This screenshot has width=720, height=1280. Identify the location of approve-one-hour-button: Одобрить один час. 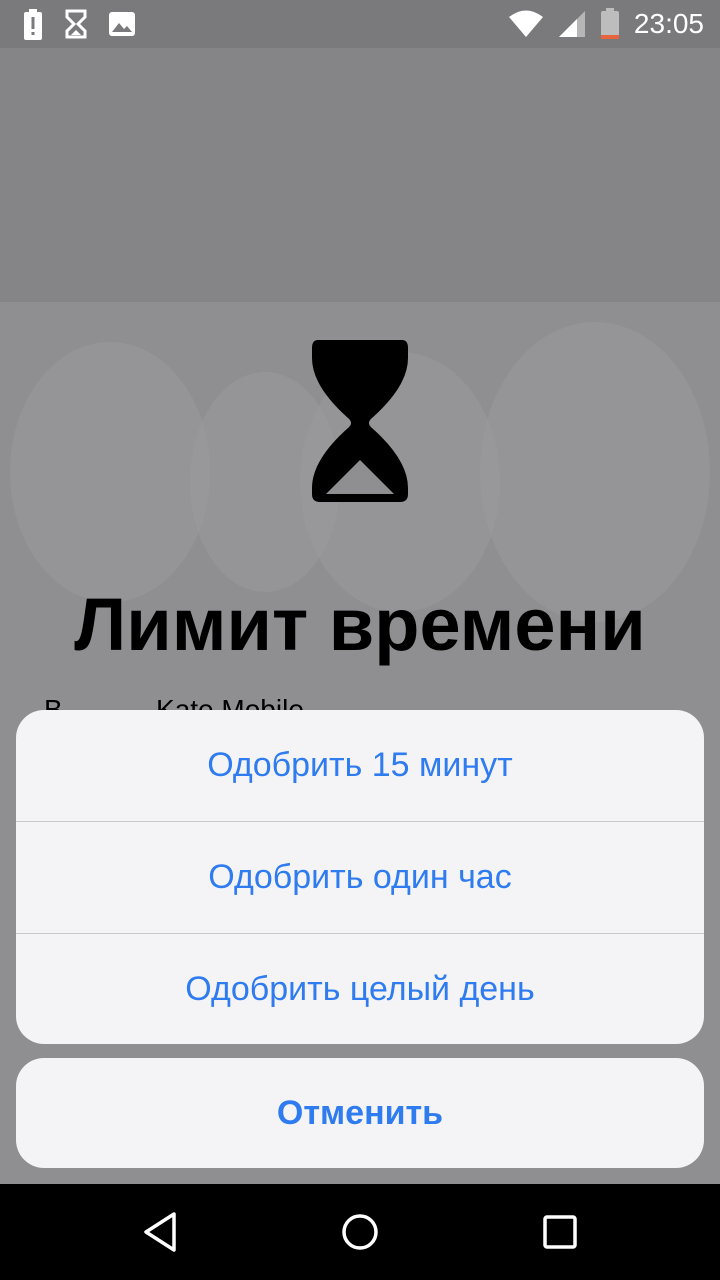
(360, 877).